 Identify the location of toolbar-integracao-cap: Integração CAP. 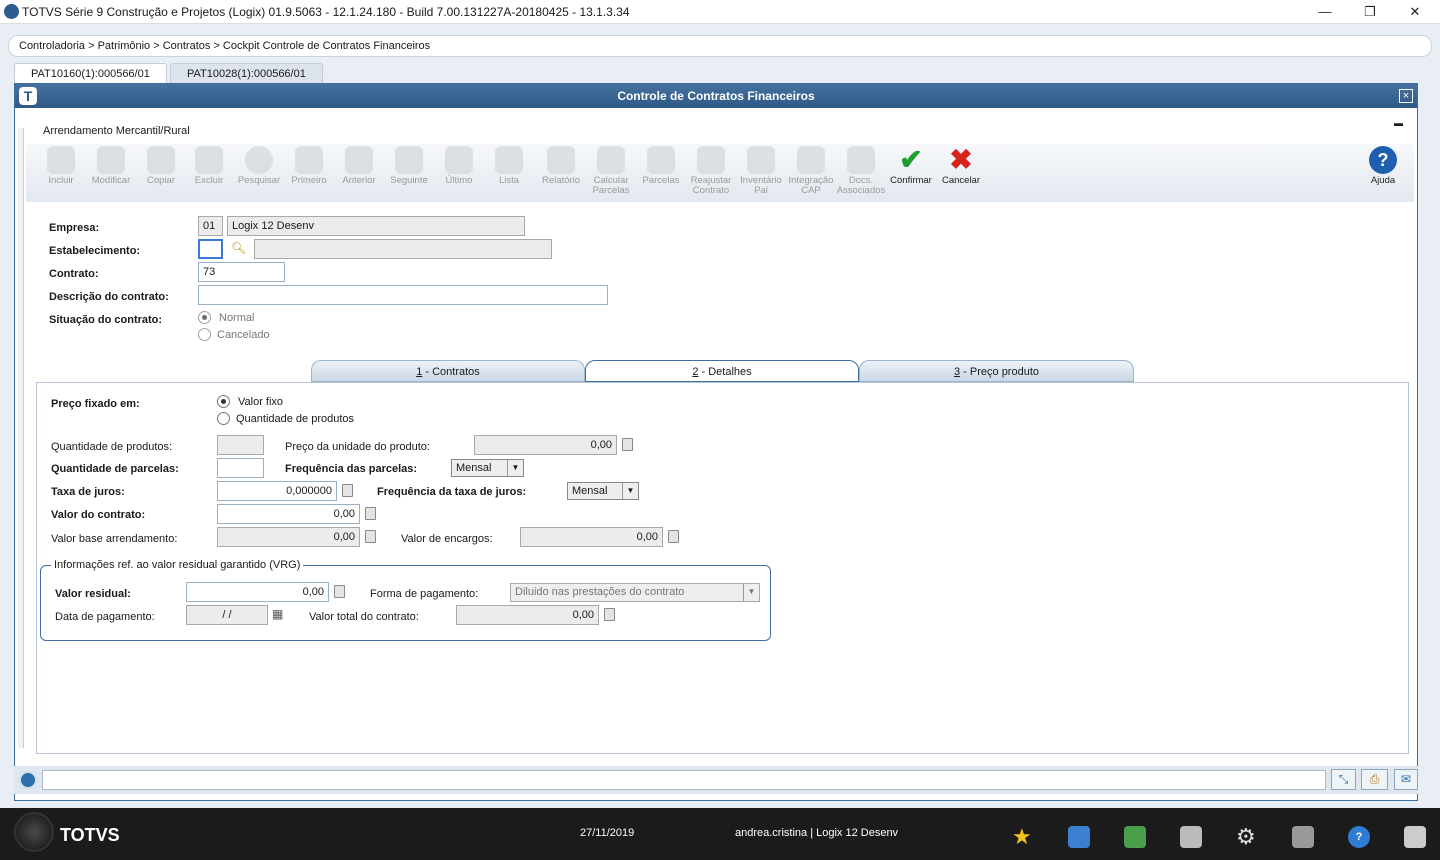
(811, 171).